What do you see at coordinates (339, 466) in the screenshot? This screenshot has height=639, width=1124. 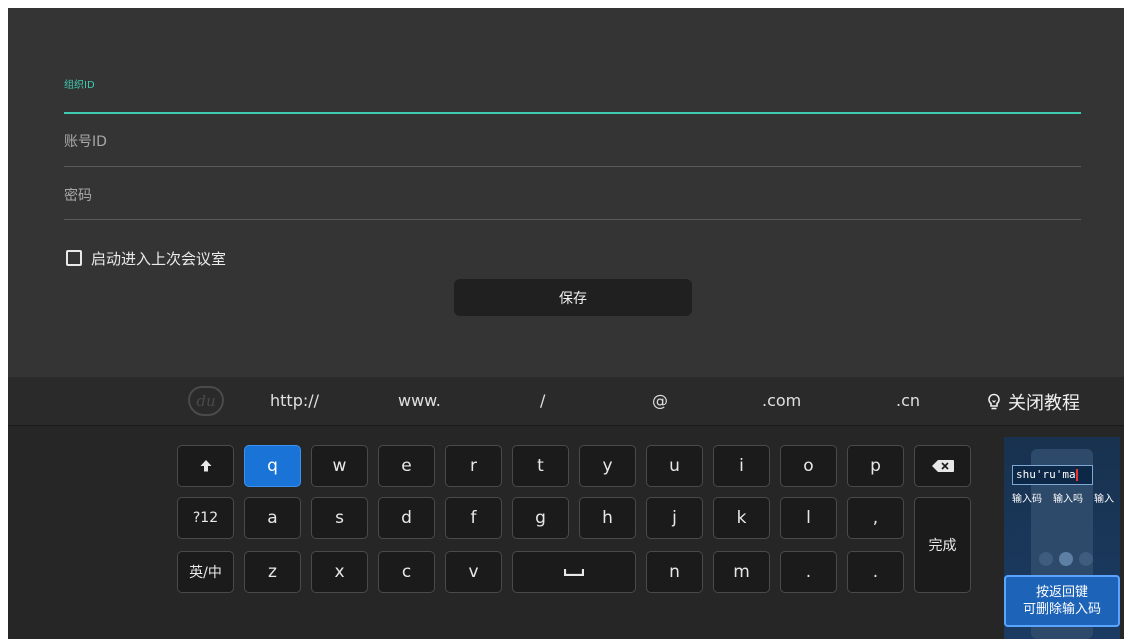 I see `key-w: w` at bounding box center [339, 466].